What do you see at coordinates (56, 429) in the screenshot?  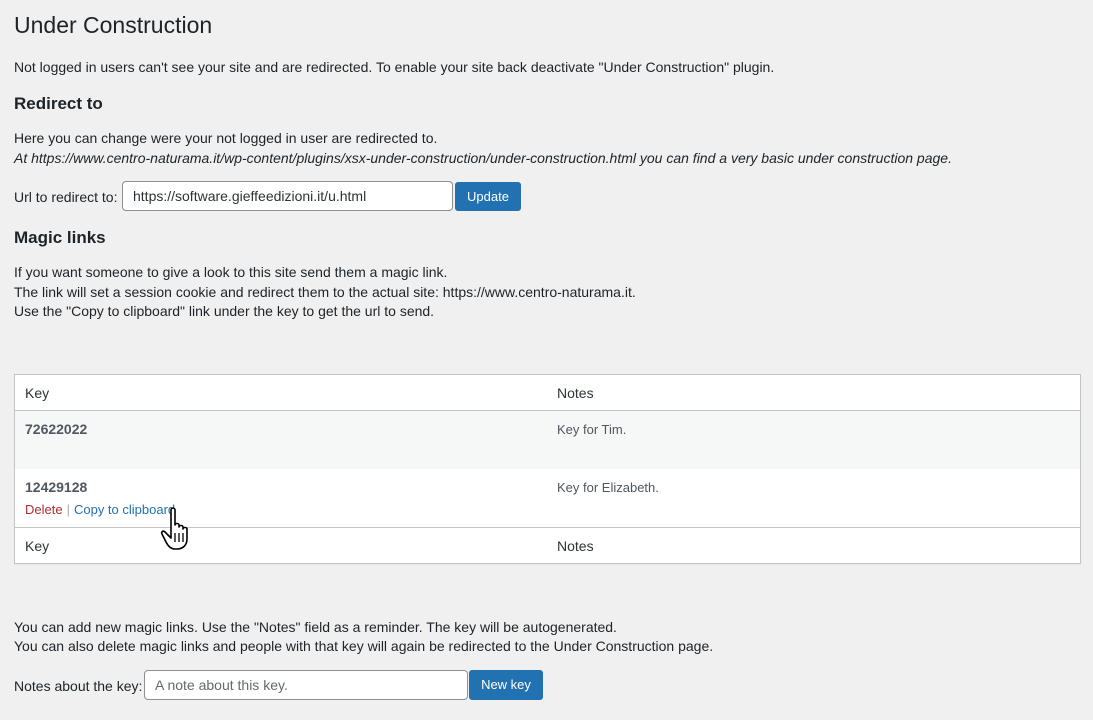 I see `key-value: 72622022` at bounding box center [56, 429].